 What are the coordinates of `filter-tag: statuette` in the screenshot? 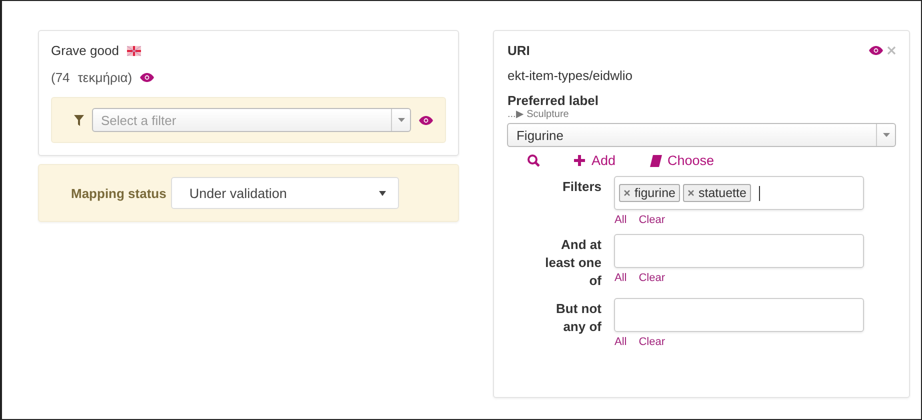 It's located at (717, 193).